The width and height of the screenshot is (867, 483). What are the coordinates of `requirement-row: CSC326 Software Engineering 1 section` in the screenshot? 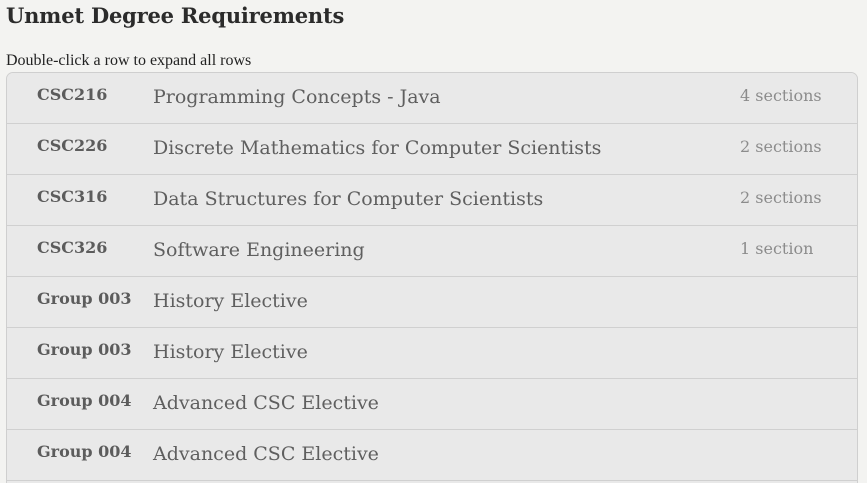 It's located at (432, 251).